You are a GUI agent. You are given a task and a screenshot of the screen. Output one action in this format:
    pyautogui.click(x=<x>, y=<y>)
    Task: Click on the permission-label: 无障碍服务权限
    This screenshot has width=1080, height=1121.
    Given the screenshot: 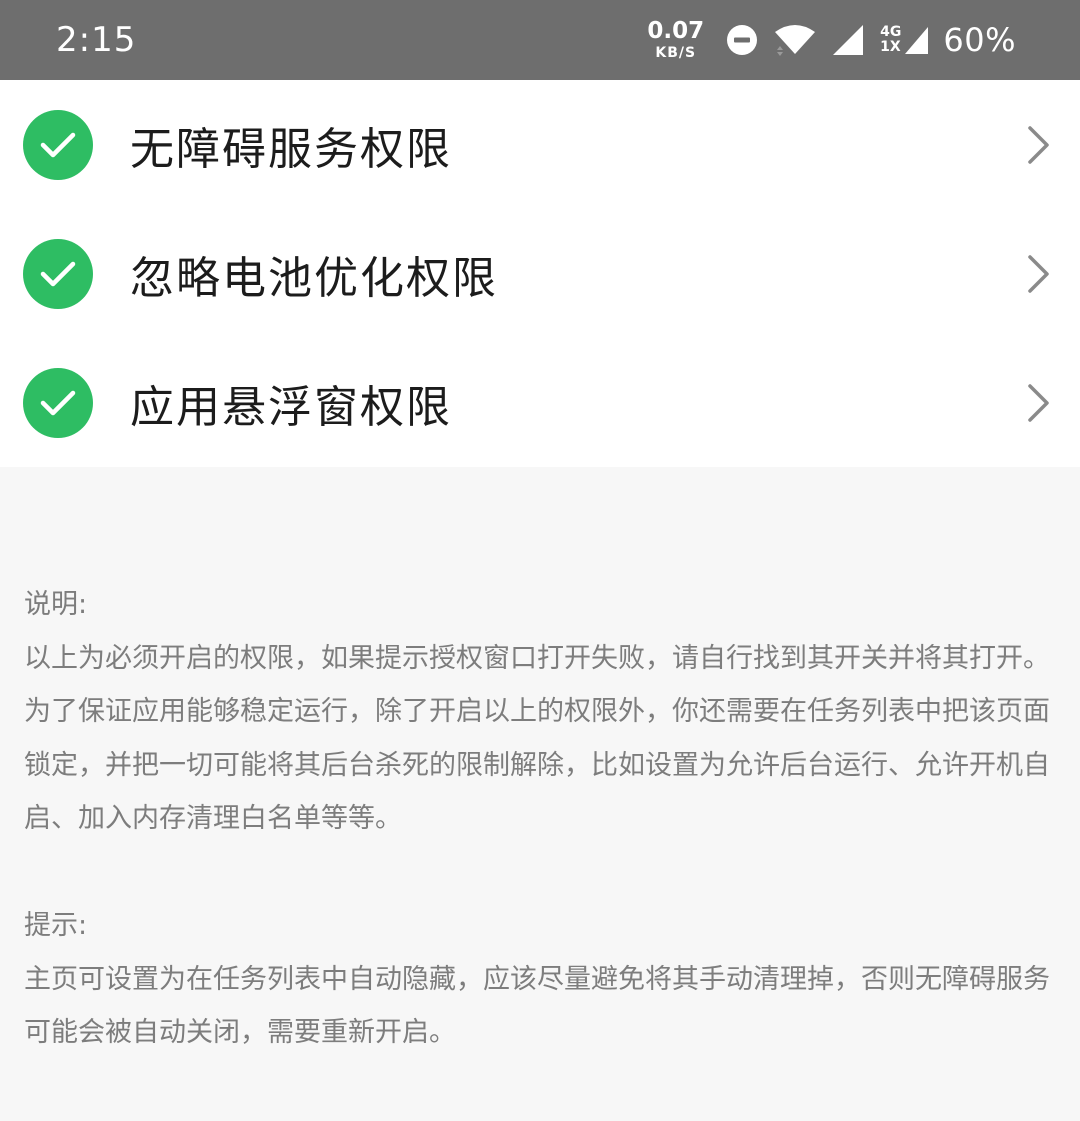 What is the action you would take?
    pyautogui.click(x=291, y=149)
    